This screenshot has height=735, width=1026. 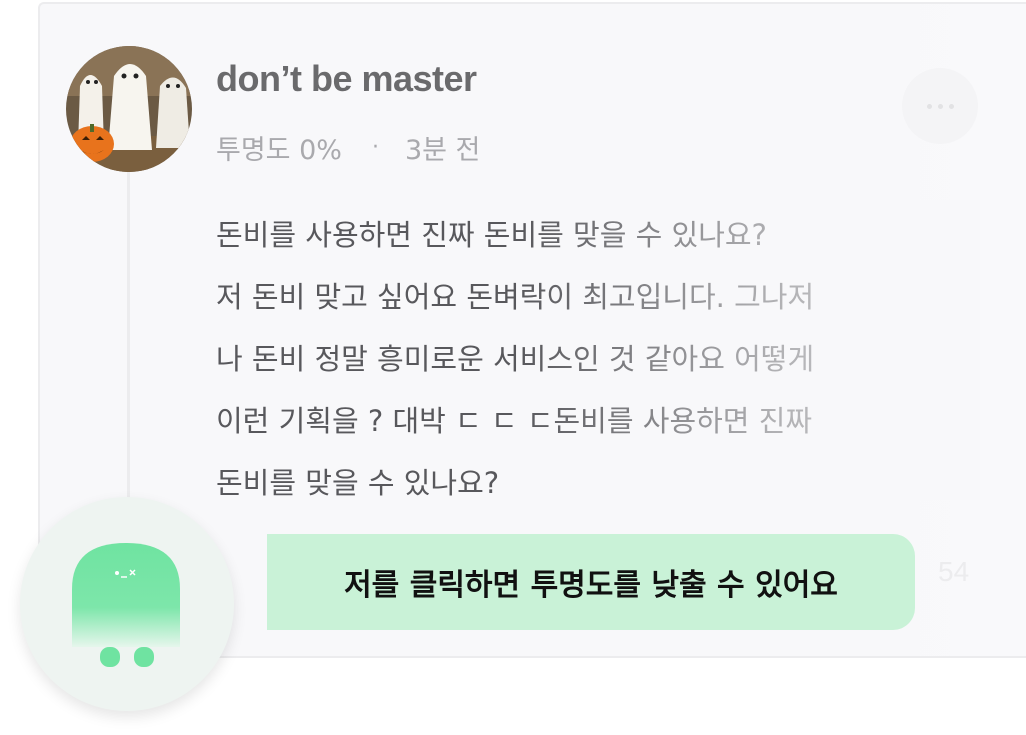 What do you see at coordinates (491, 235) in the screenshot?
I see `comment-line: 돈비를 사용하면 진짜 돈비를 맞을 수 있나요?` at bounding box center [491, 235].